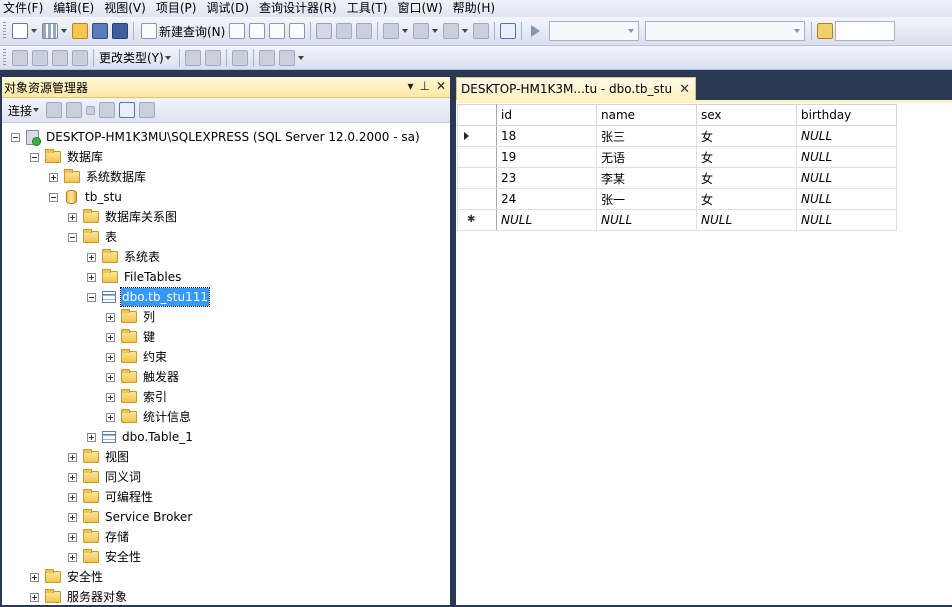  What do you see at coordinates (546, 136) in the screenshot?
I see `grid-cell-id: 18` at bounding box center [546, 136].